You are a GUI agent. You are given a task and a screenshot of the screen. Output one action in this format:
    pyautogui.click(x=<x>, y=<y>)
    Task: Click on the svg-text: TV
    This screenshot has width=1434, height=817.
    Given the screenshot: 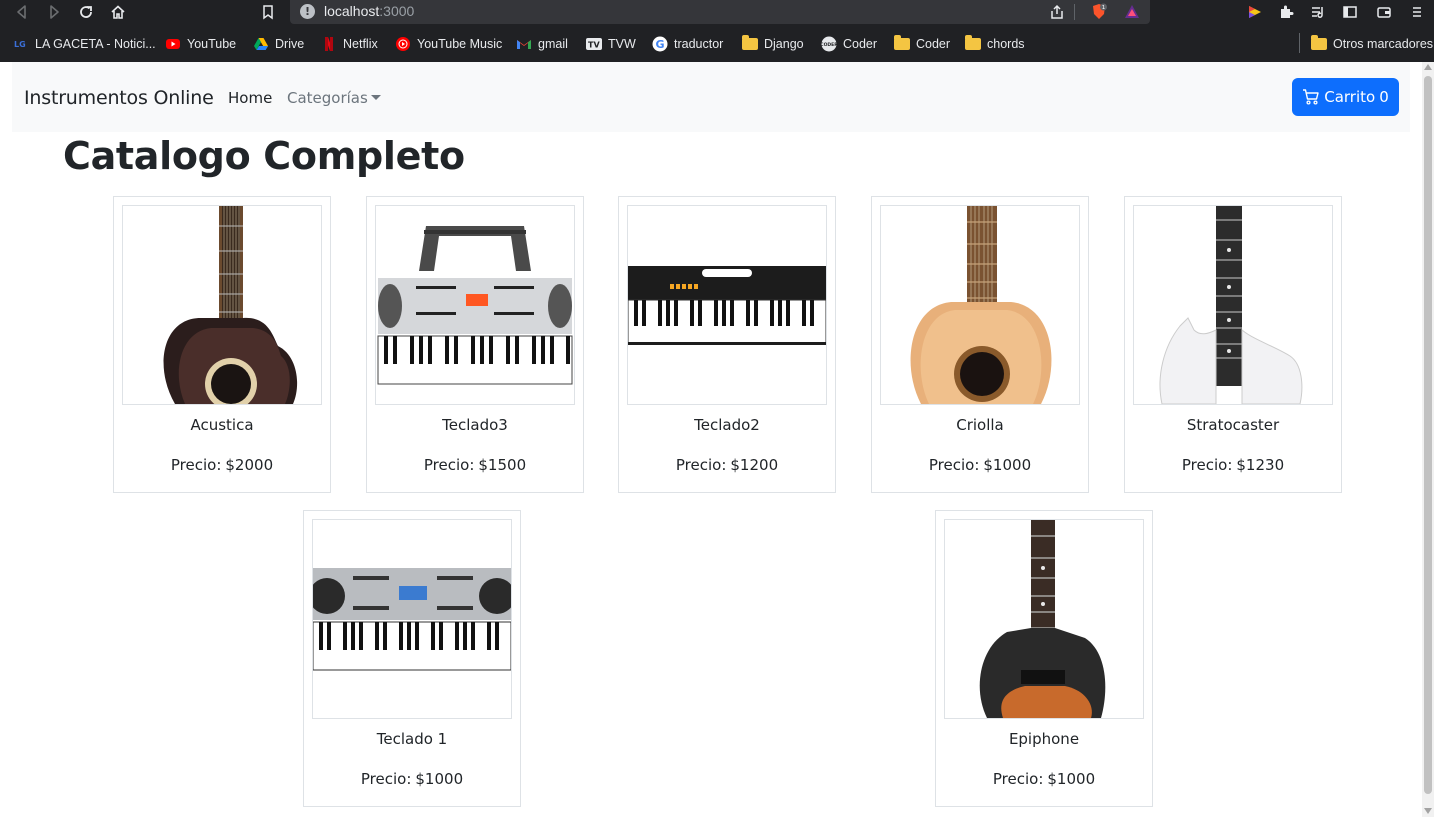 What is the action you would take?
    pyautogui.click(x=594, y=45)
    